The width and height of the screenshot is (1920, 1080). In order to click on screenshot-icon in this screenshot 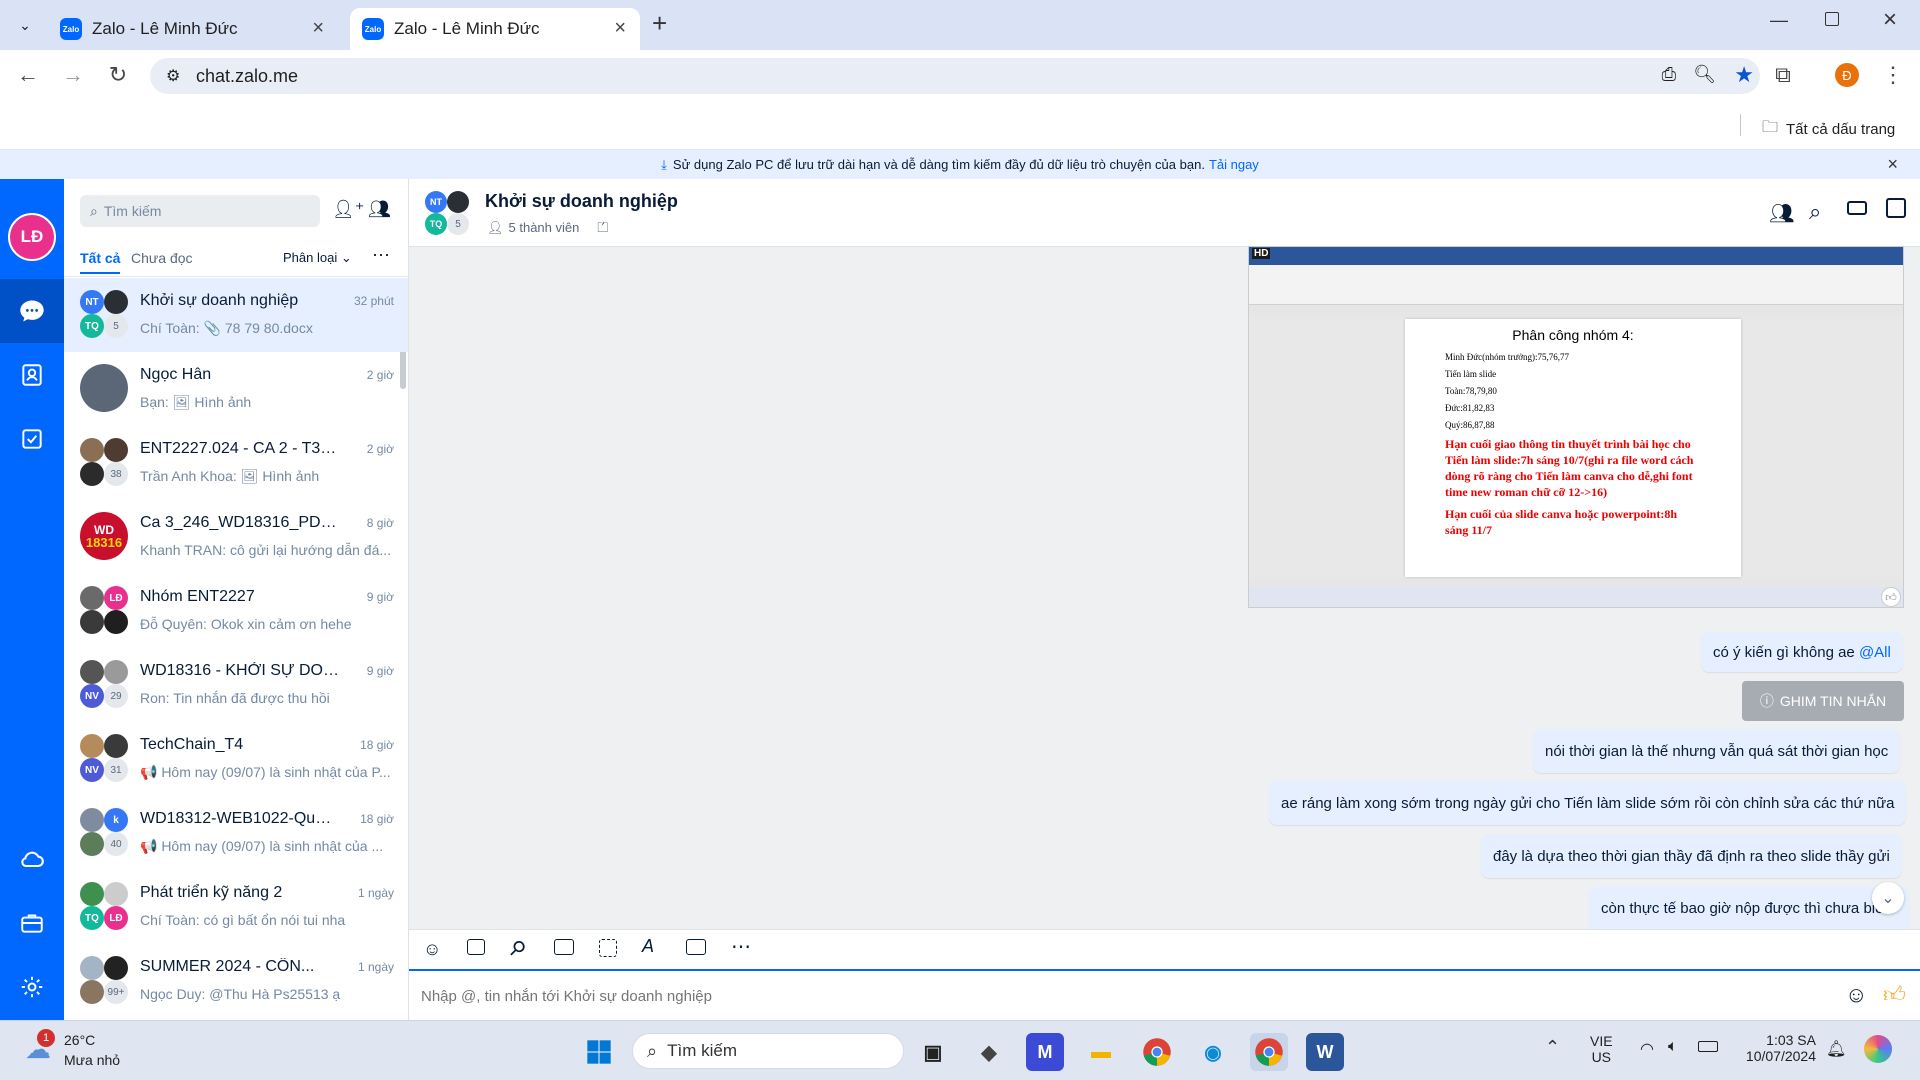, I will do `click(608, 948)`.